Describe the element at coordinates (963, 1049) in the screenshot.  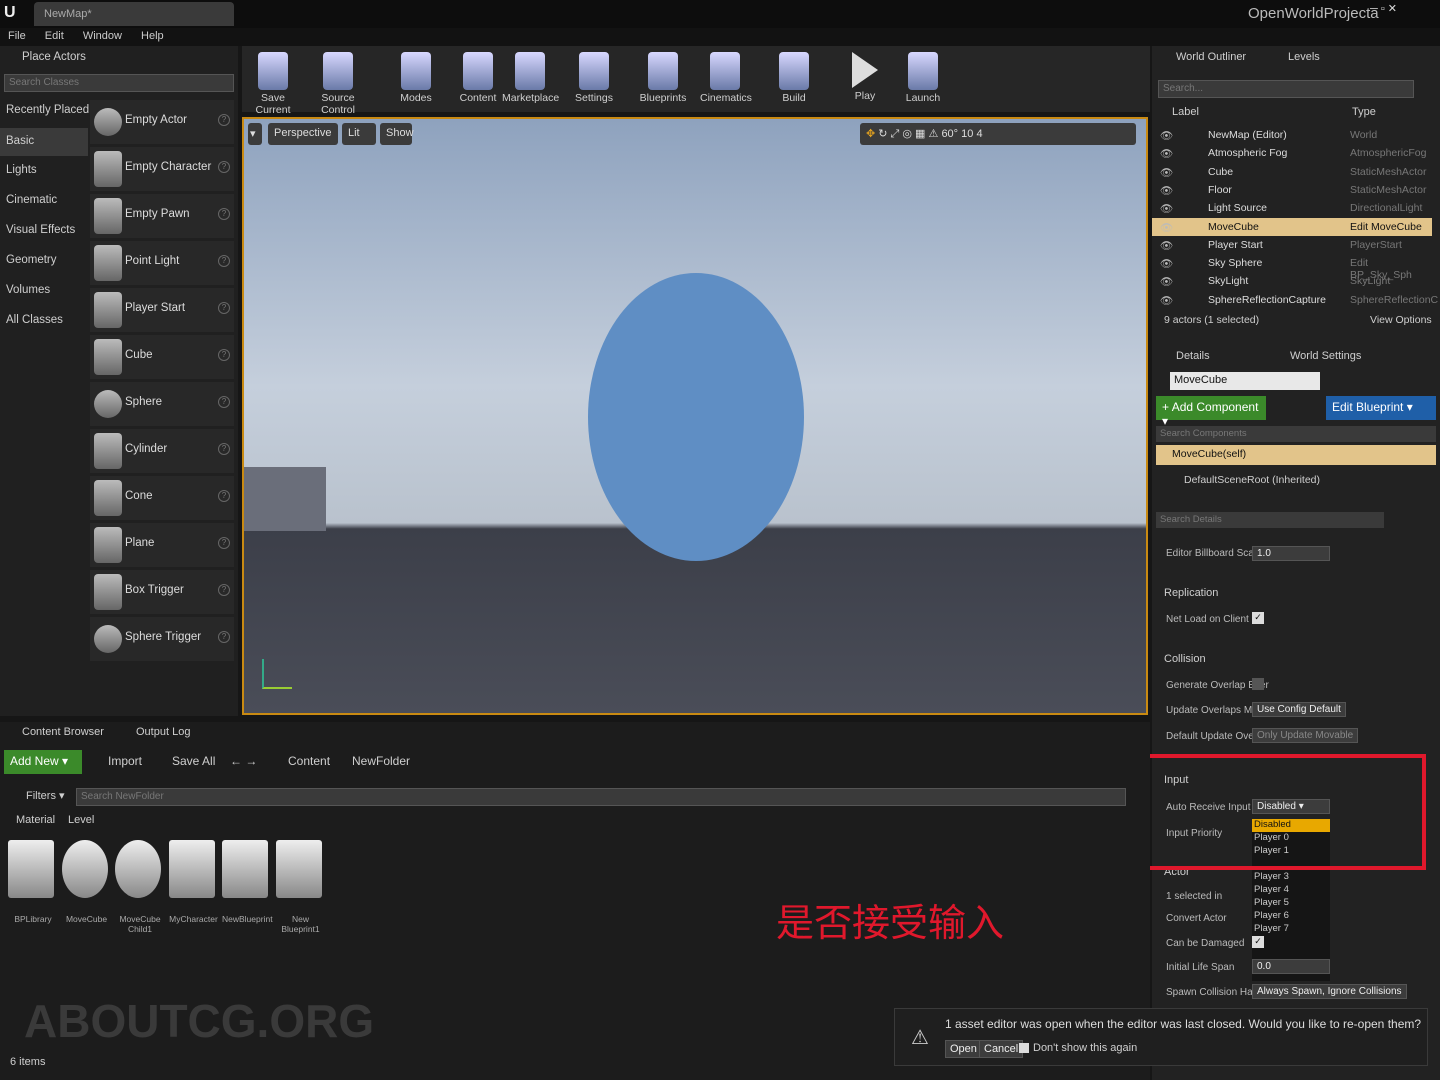
I see `open-button: Open` at that location.